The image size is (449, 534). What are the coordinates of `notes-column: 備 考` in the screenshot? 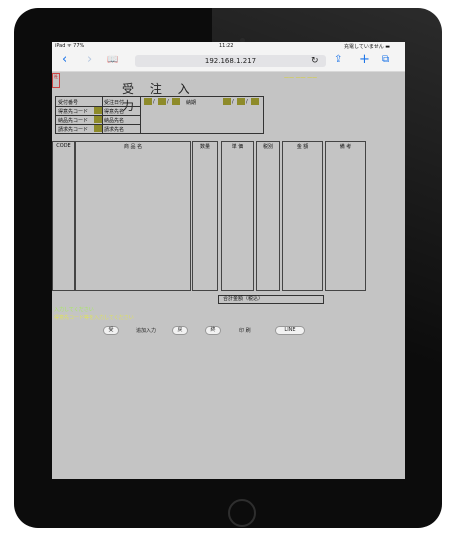 It's located at (345, 216).